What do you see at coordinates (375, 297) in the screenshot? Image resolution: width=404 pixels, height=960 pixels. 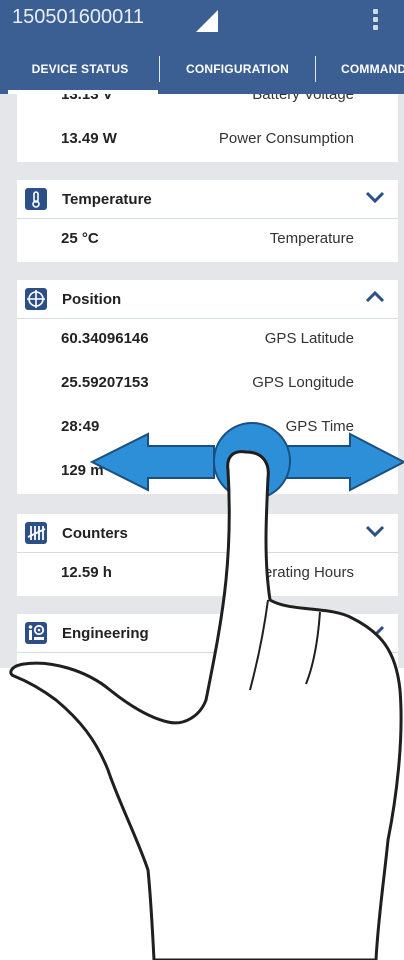 I see `chevron-up-icon` at bounding box center [375, 297].